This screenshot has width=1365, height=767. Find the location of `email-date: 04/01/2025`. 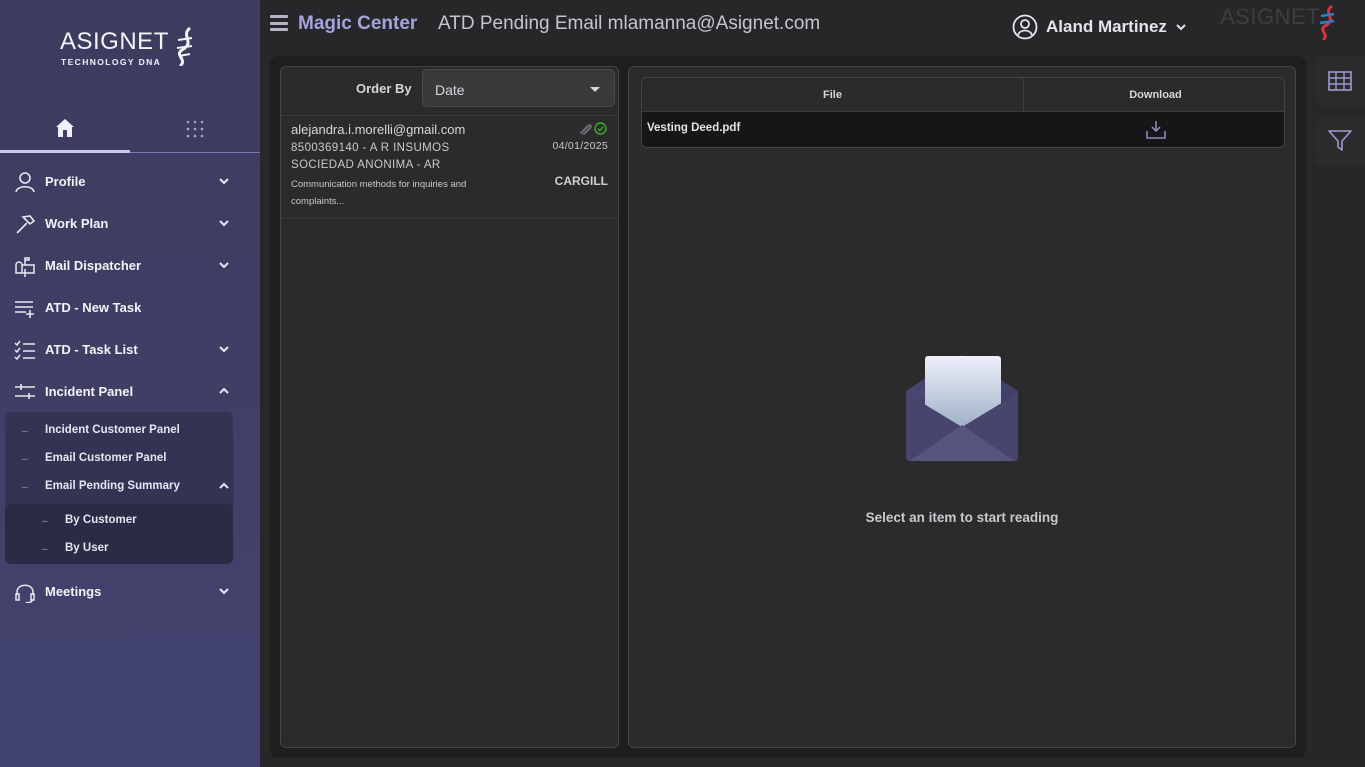

email-date: 04/01/2025 is located at coordinates (580, 146).